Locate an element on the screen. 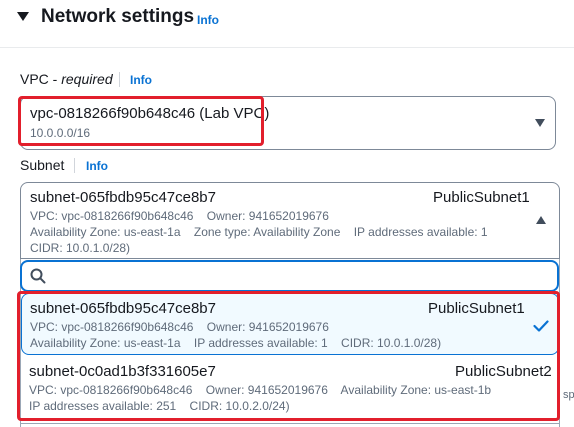 This screenshot has width=574, height=427. dropdown-bottom-edge is located at coordinates (290, 423).